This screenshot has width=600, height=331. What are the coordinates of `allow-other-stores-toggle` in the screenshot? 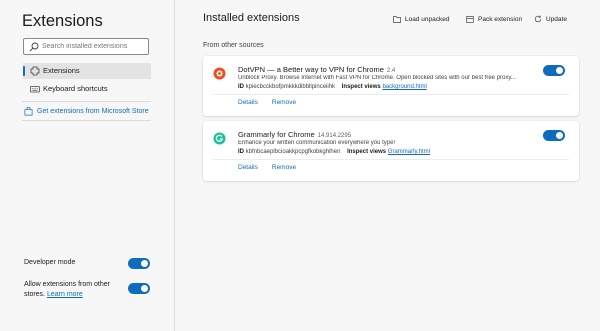 It's located at (139, 288).